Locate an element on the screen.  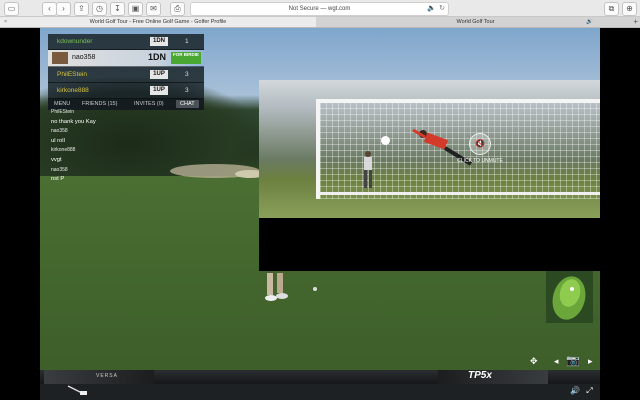
player-score: 1 is located at coordinates (187, 41).